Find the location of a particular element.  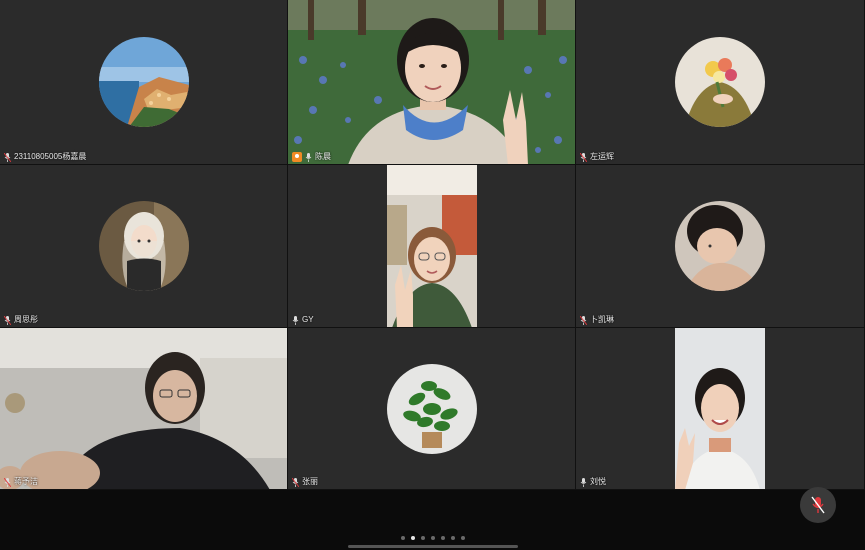

participant-name: 陈晨 is located at coordinates (323, 156).